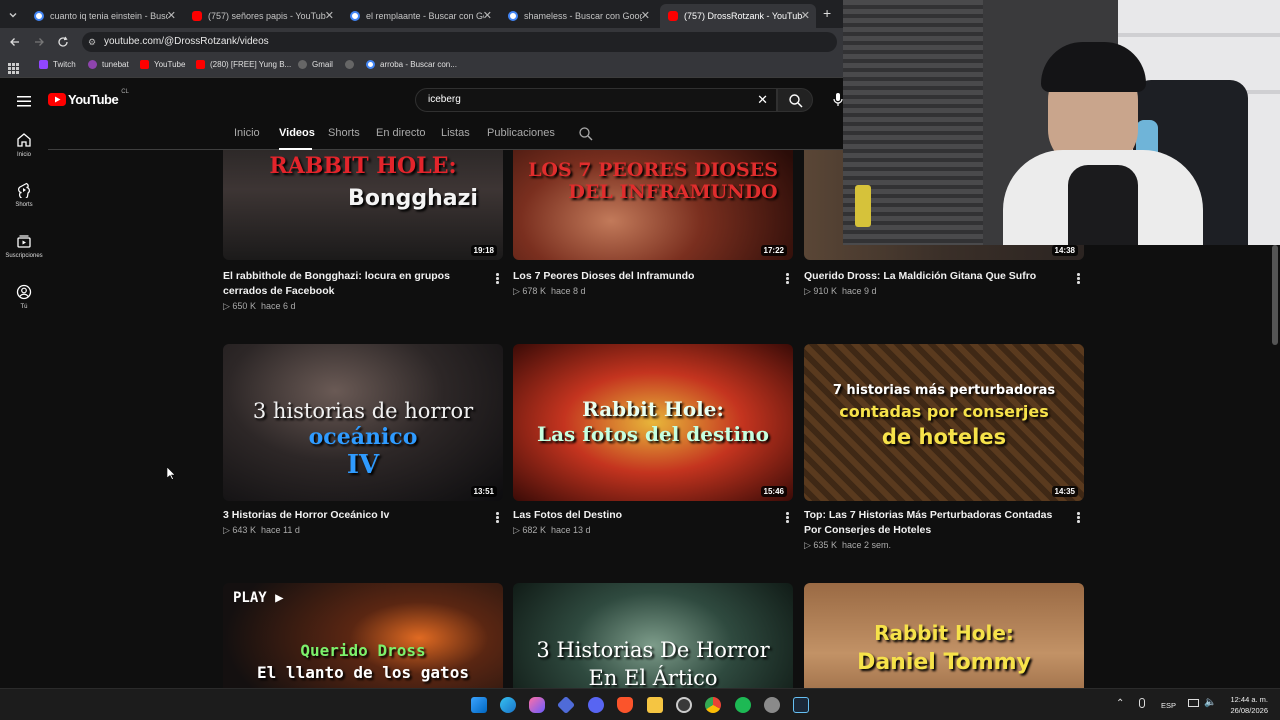  Describe the element at coordinates (354, 515) in the screenshot. I see `video-title: 3 Historias de Horror Oceánico Iv` at that location.